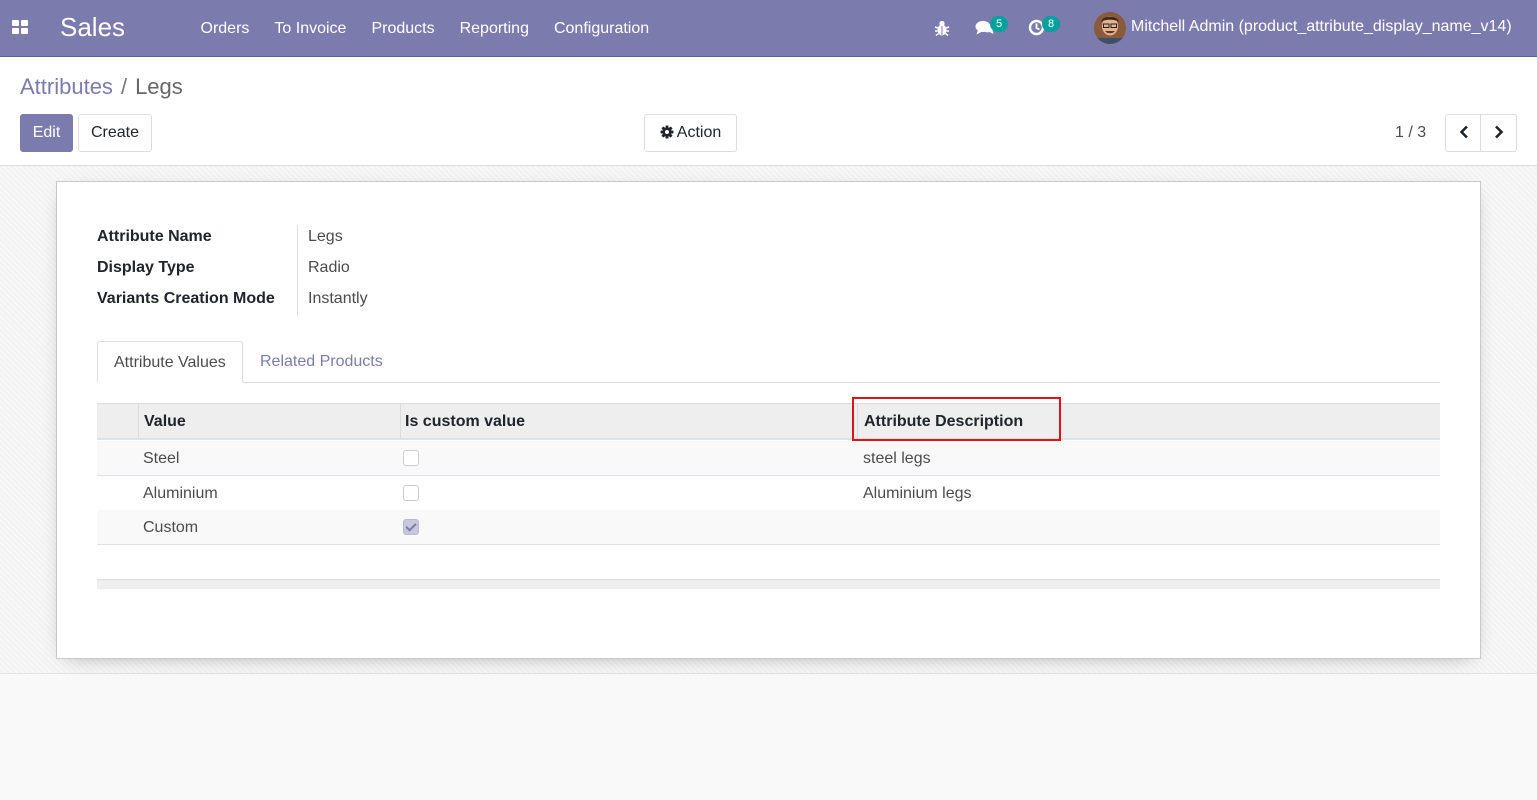  I want to click on debug-bug-icon, so click(942, 28).